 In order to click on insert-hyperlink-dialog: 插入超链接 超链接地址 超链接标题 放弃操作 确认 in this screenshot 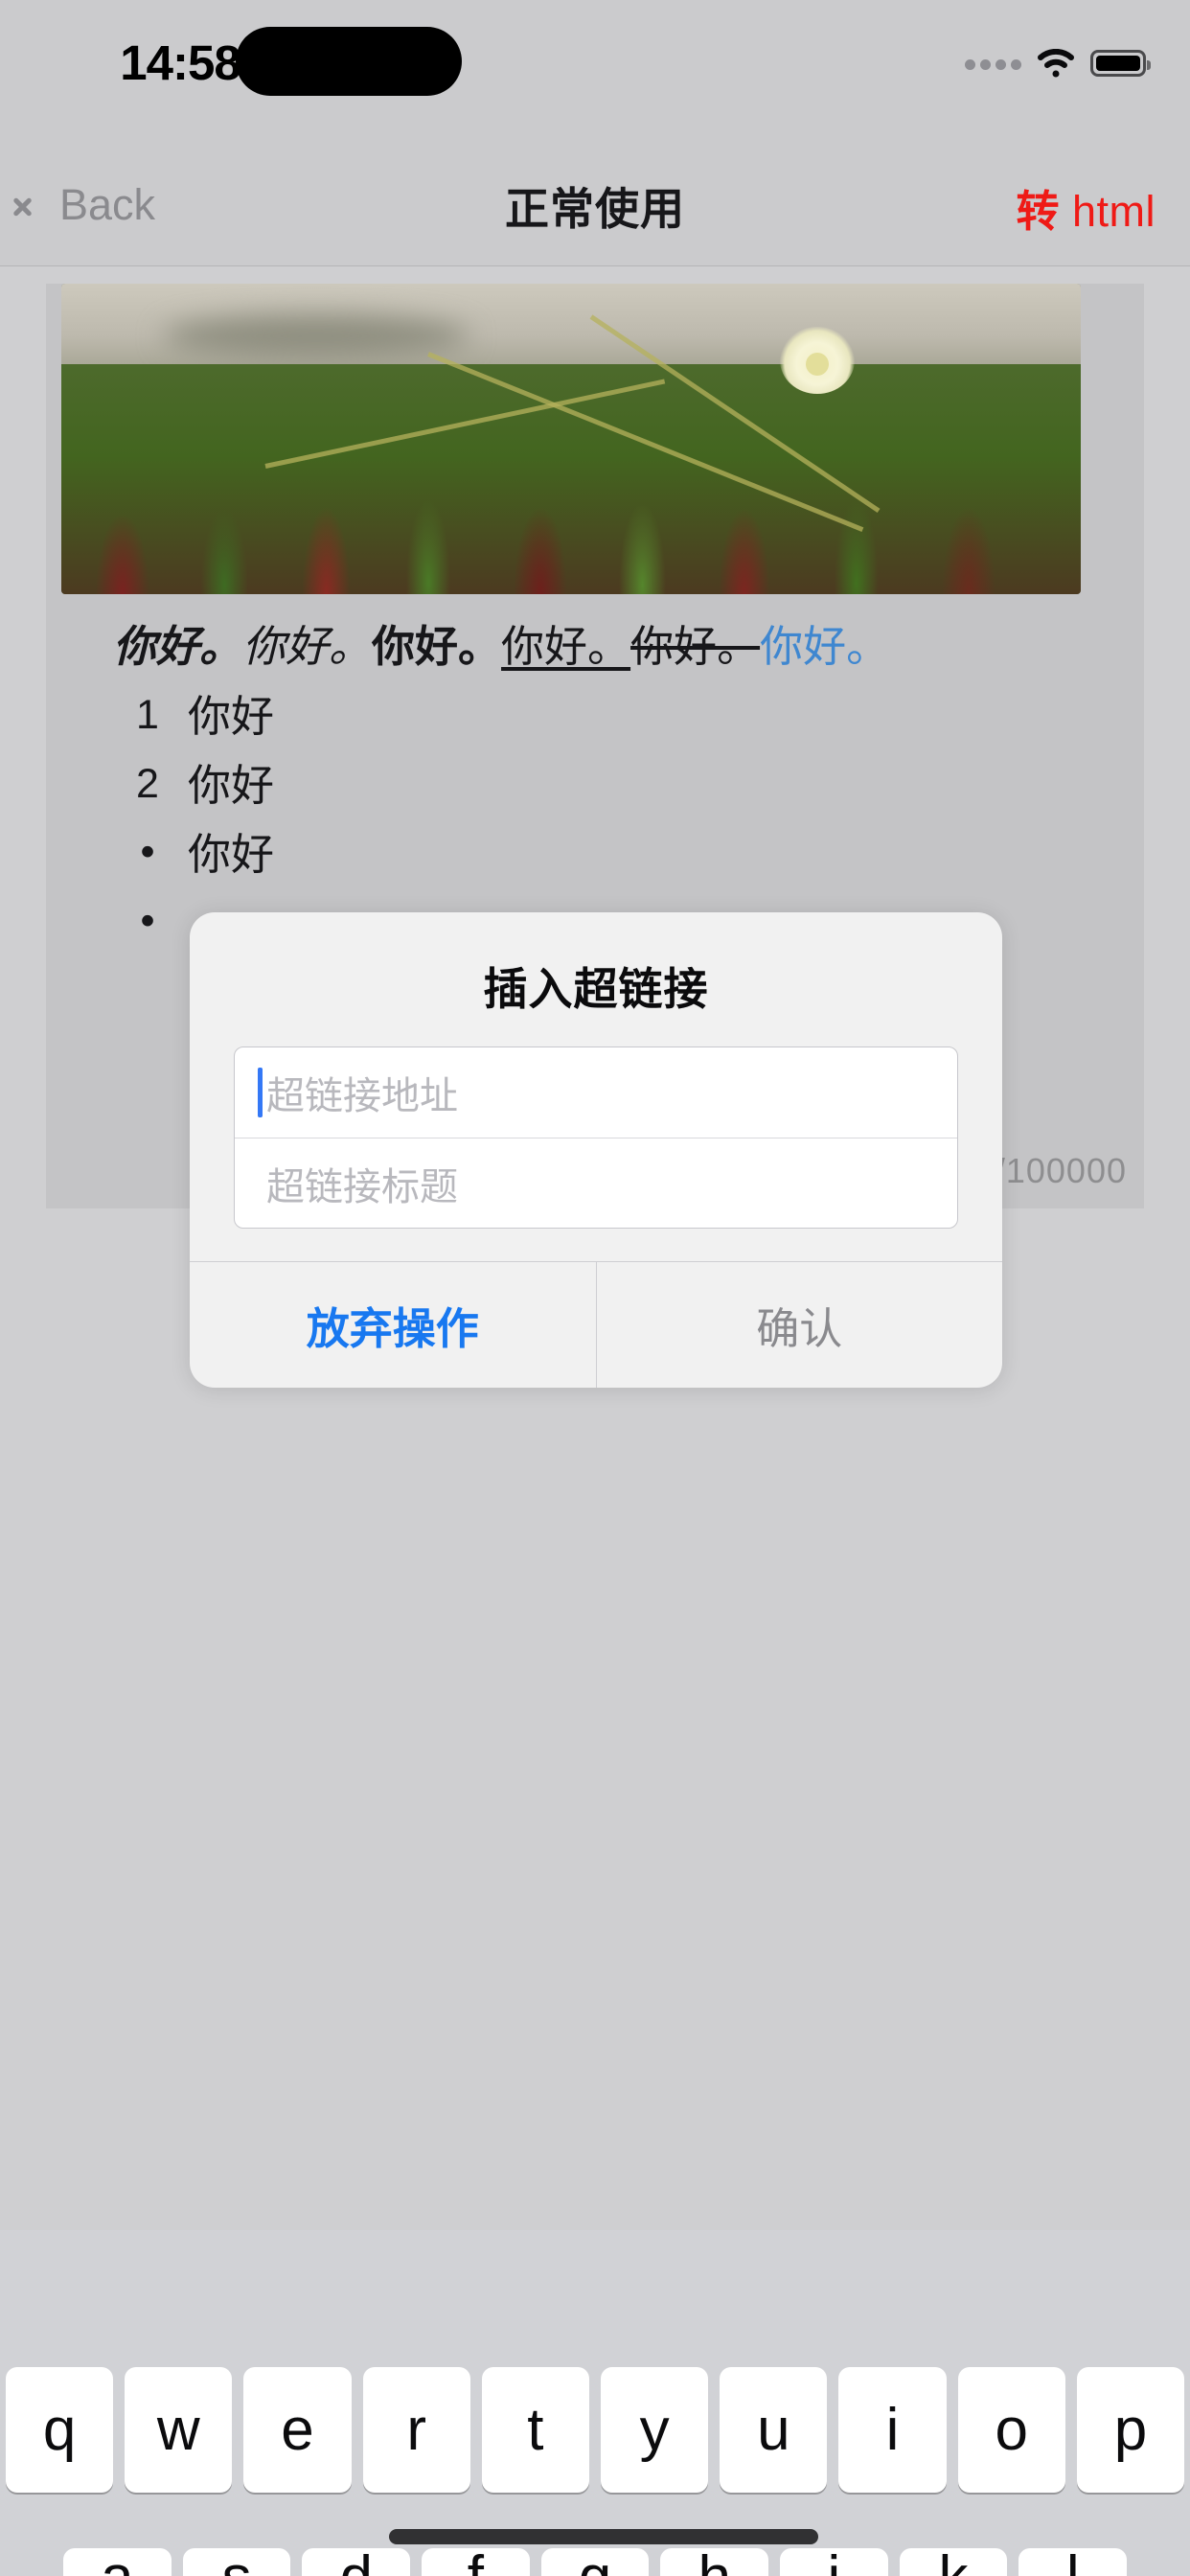, I will do `click(596, 1150)`.